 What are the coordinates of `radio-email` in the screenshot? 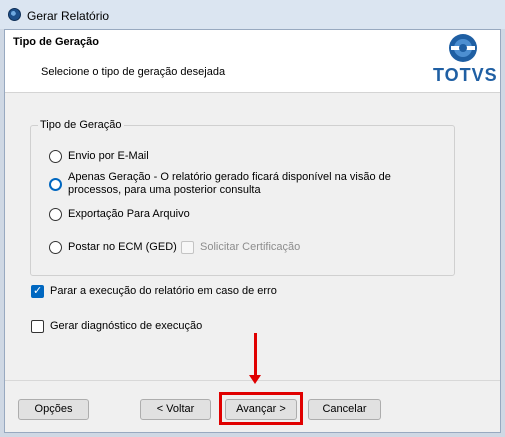 It's located at (55, 156).